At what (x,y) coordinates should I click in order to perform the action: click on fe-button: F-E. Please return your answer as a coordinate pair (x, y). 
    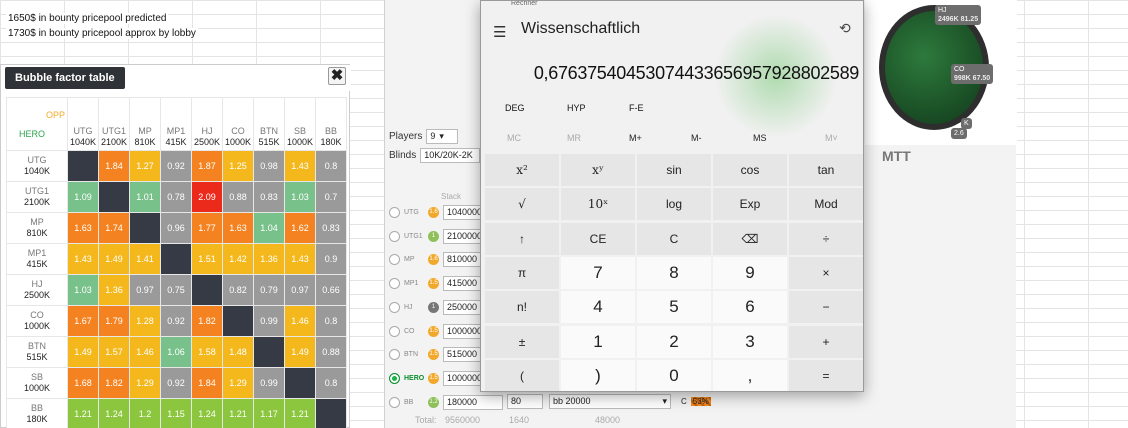
    Looking at the image, I should click on (636, 108).